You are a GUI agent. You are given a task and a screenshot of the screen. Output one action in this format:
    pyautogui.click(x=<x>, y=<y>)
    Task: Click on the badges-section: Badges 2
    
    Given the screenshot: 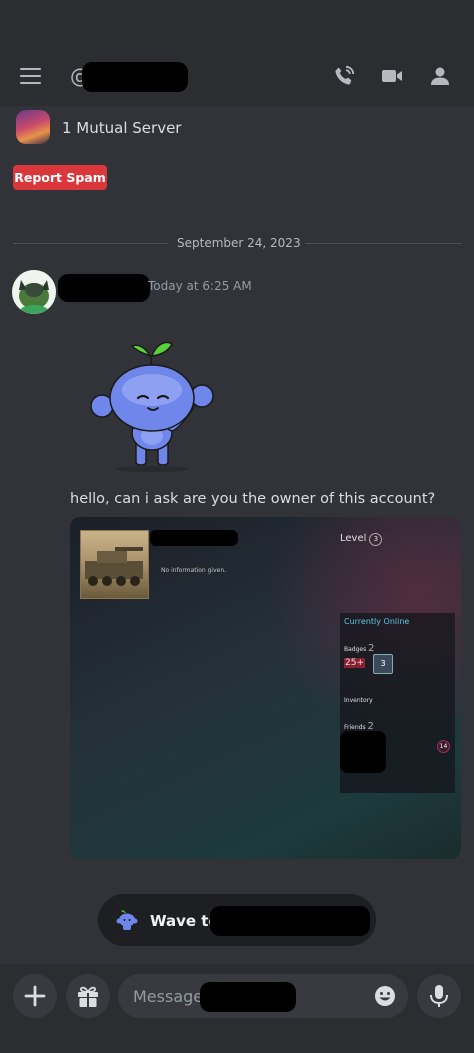 What is the action you would take?
    pyautogui.click(x=359, y=648)
    